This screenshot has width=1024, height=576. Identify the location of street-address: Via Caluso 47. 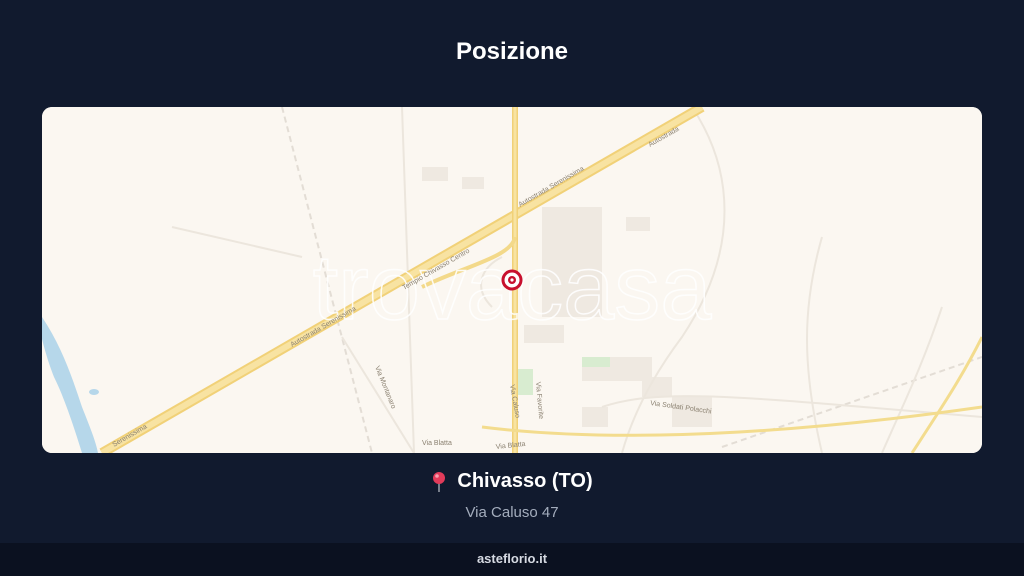
(512, 512).